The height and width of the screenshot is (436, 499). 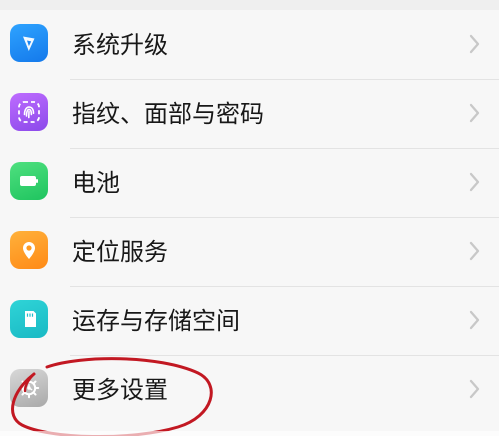 I want to click on fingerprint-label: 指纹、面部与密码, so click(x=168, y=114).